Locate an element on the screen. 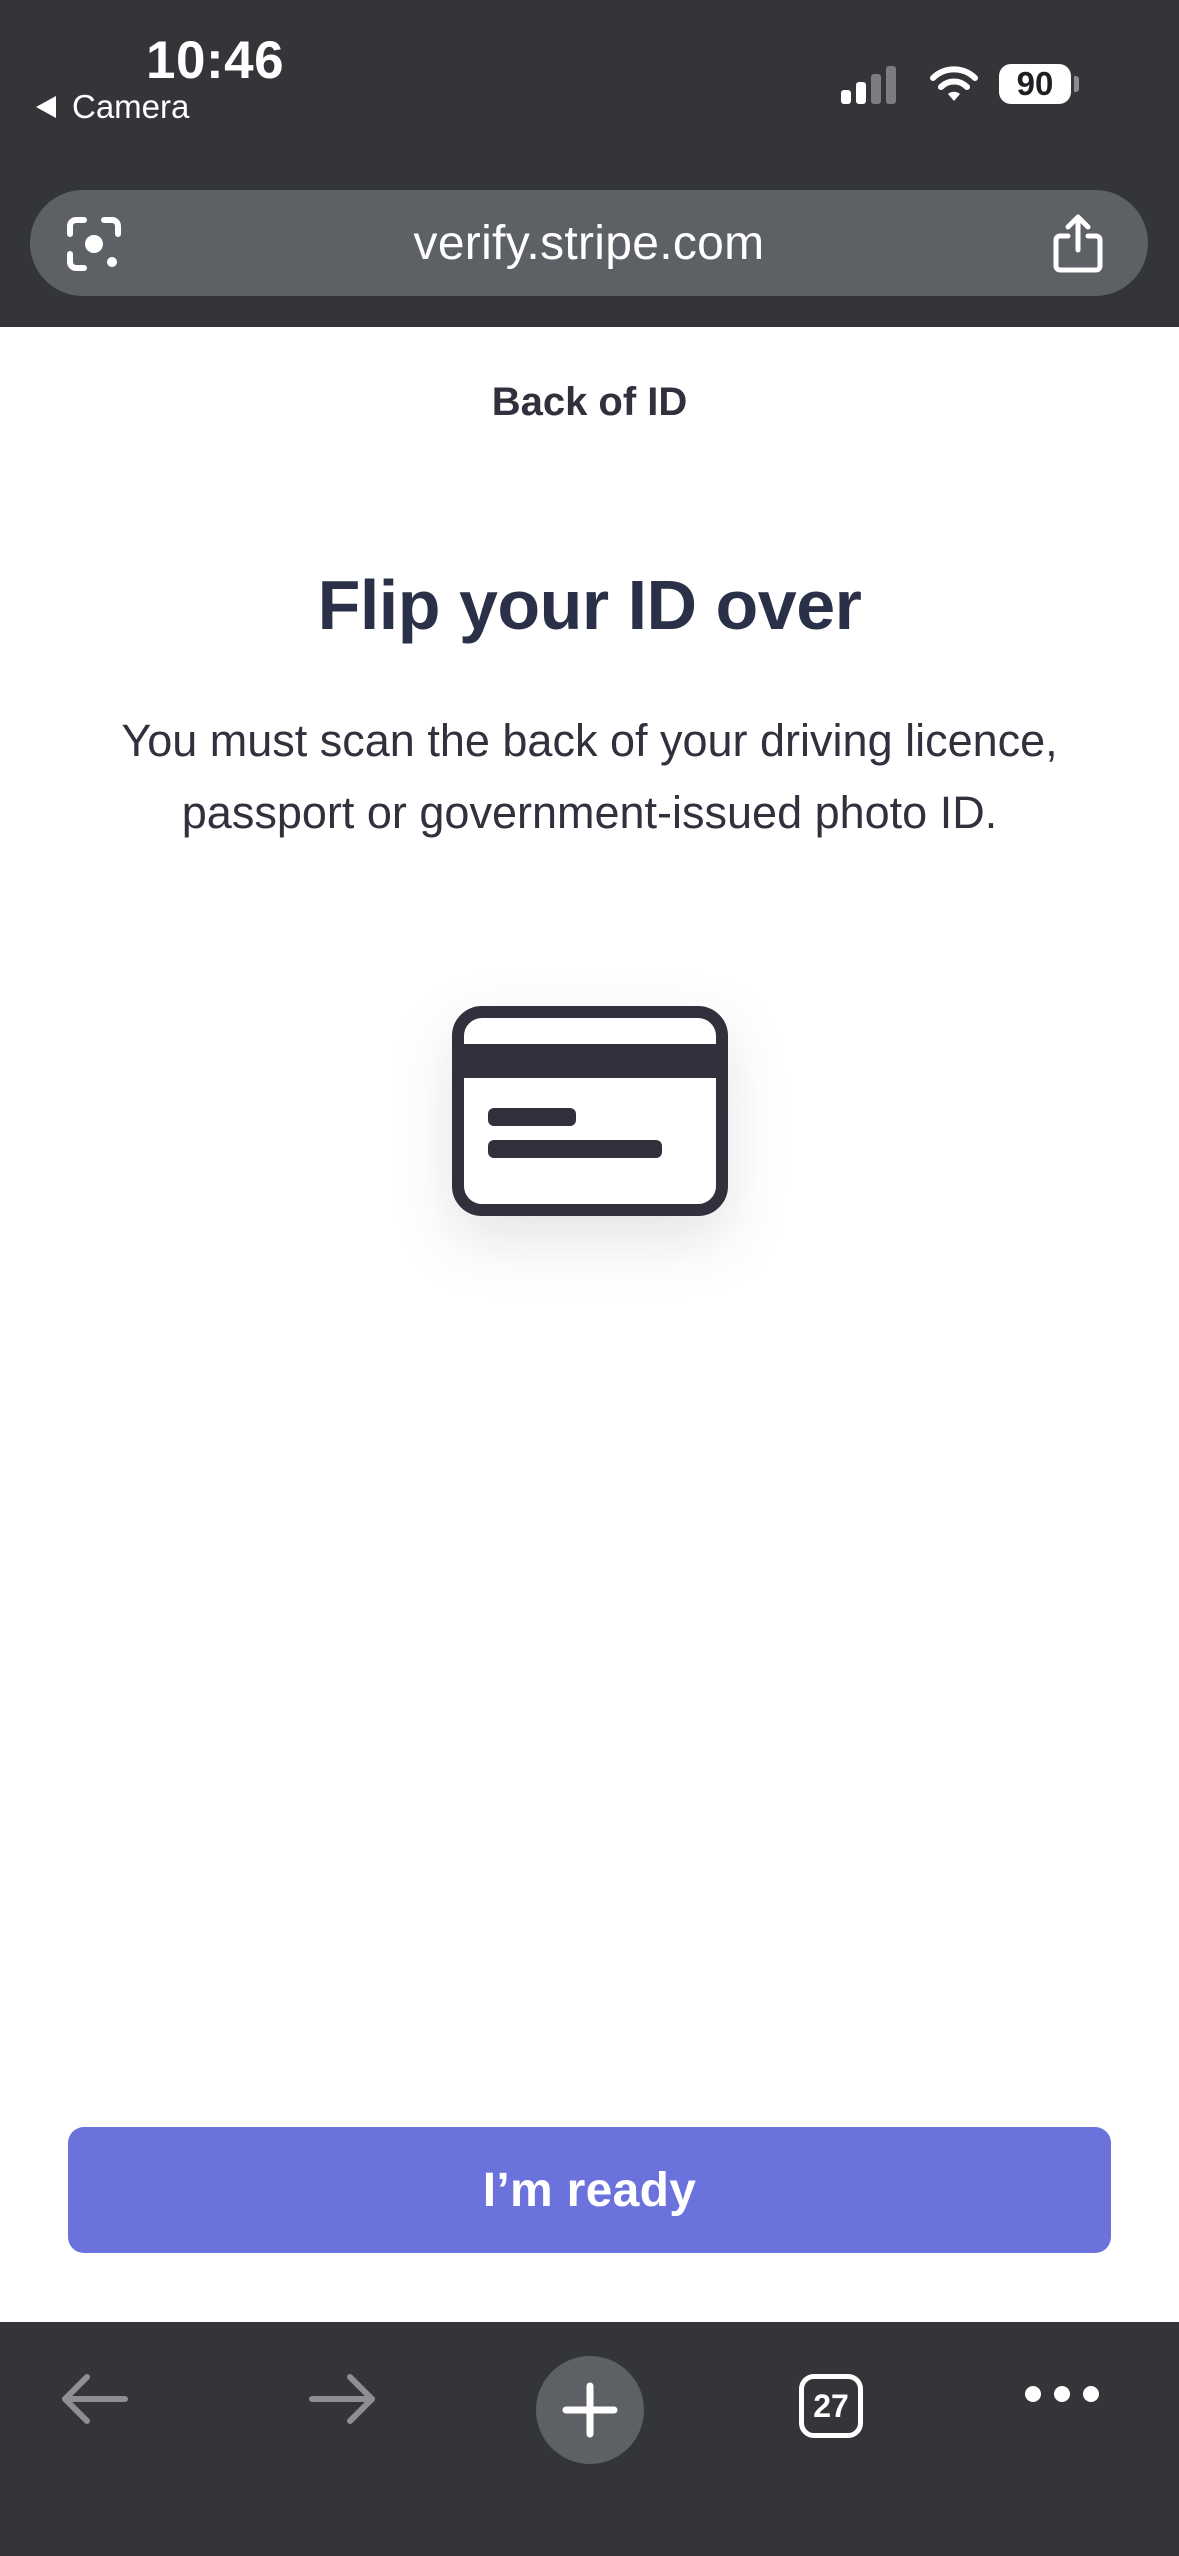 The width and height of the screenshot is (1179, 2556). back-triangle-icon is located at coordinates (46, 107).